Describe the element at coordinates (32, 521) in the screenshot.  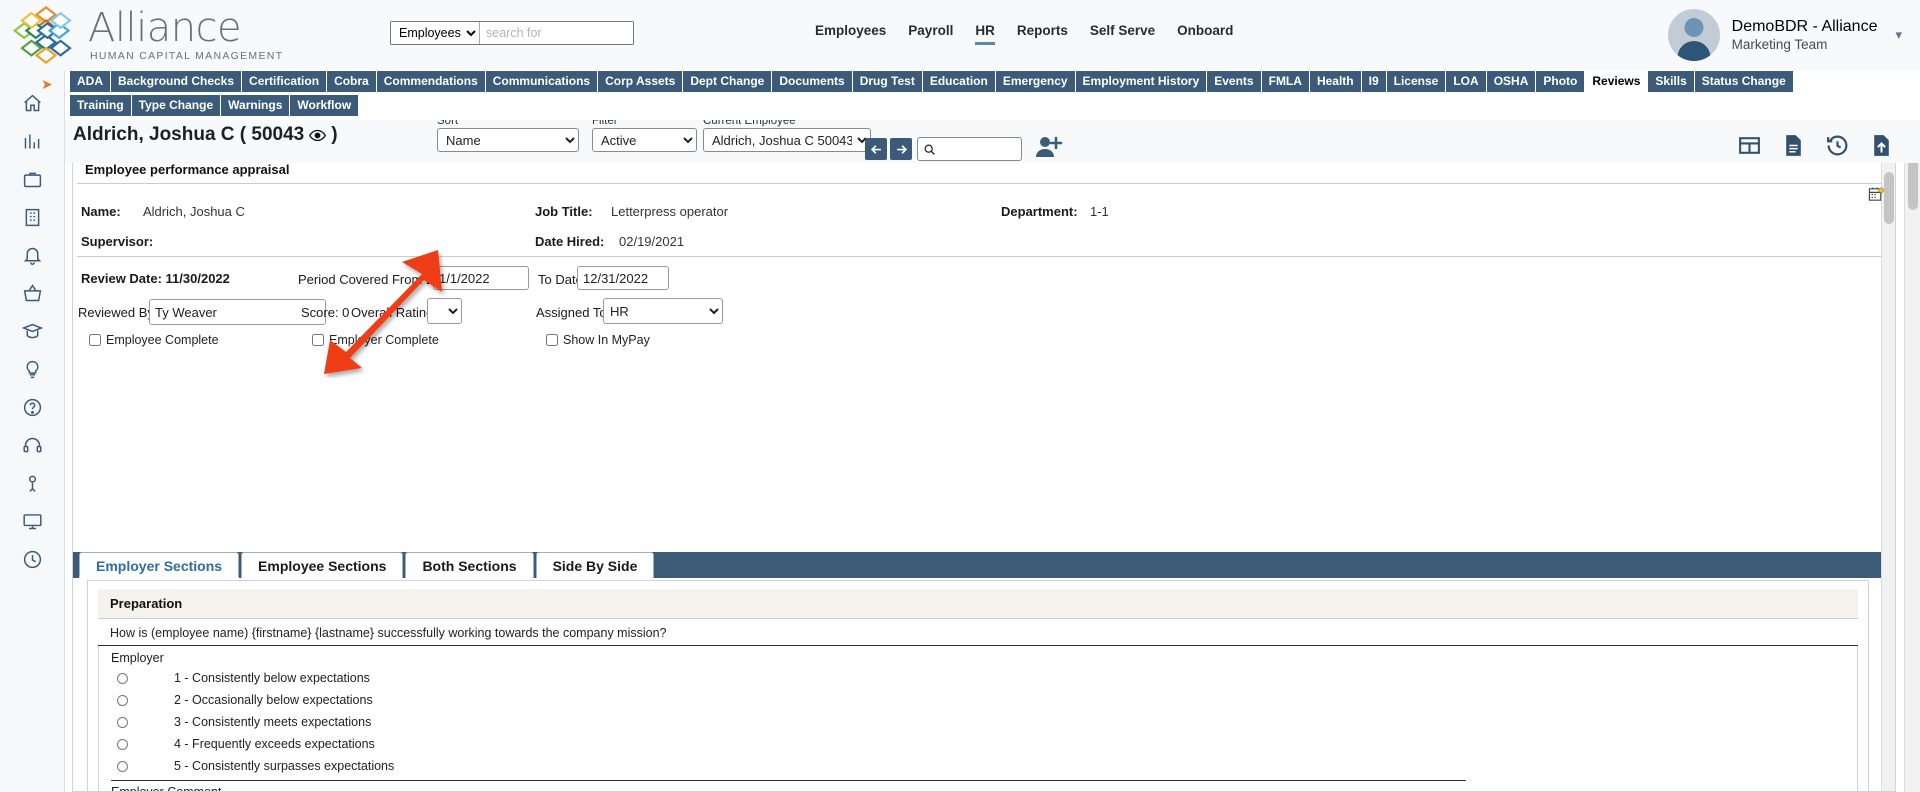
I see `monitor-icon` at that location.